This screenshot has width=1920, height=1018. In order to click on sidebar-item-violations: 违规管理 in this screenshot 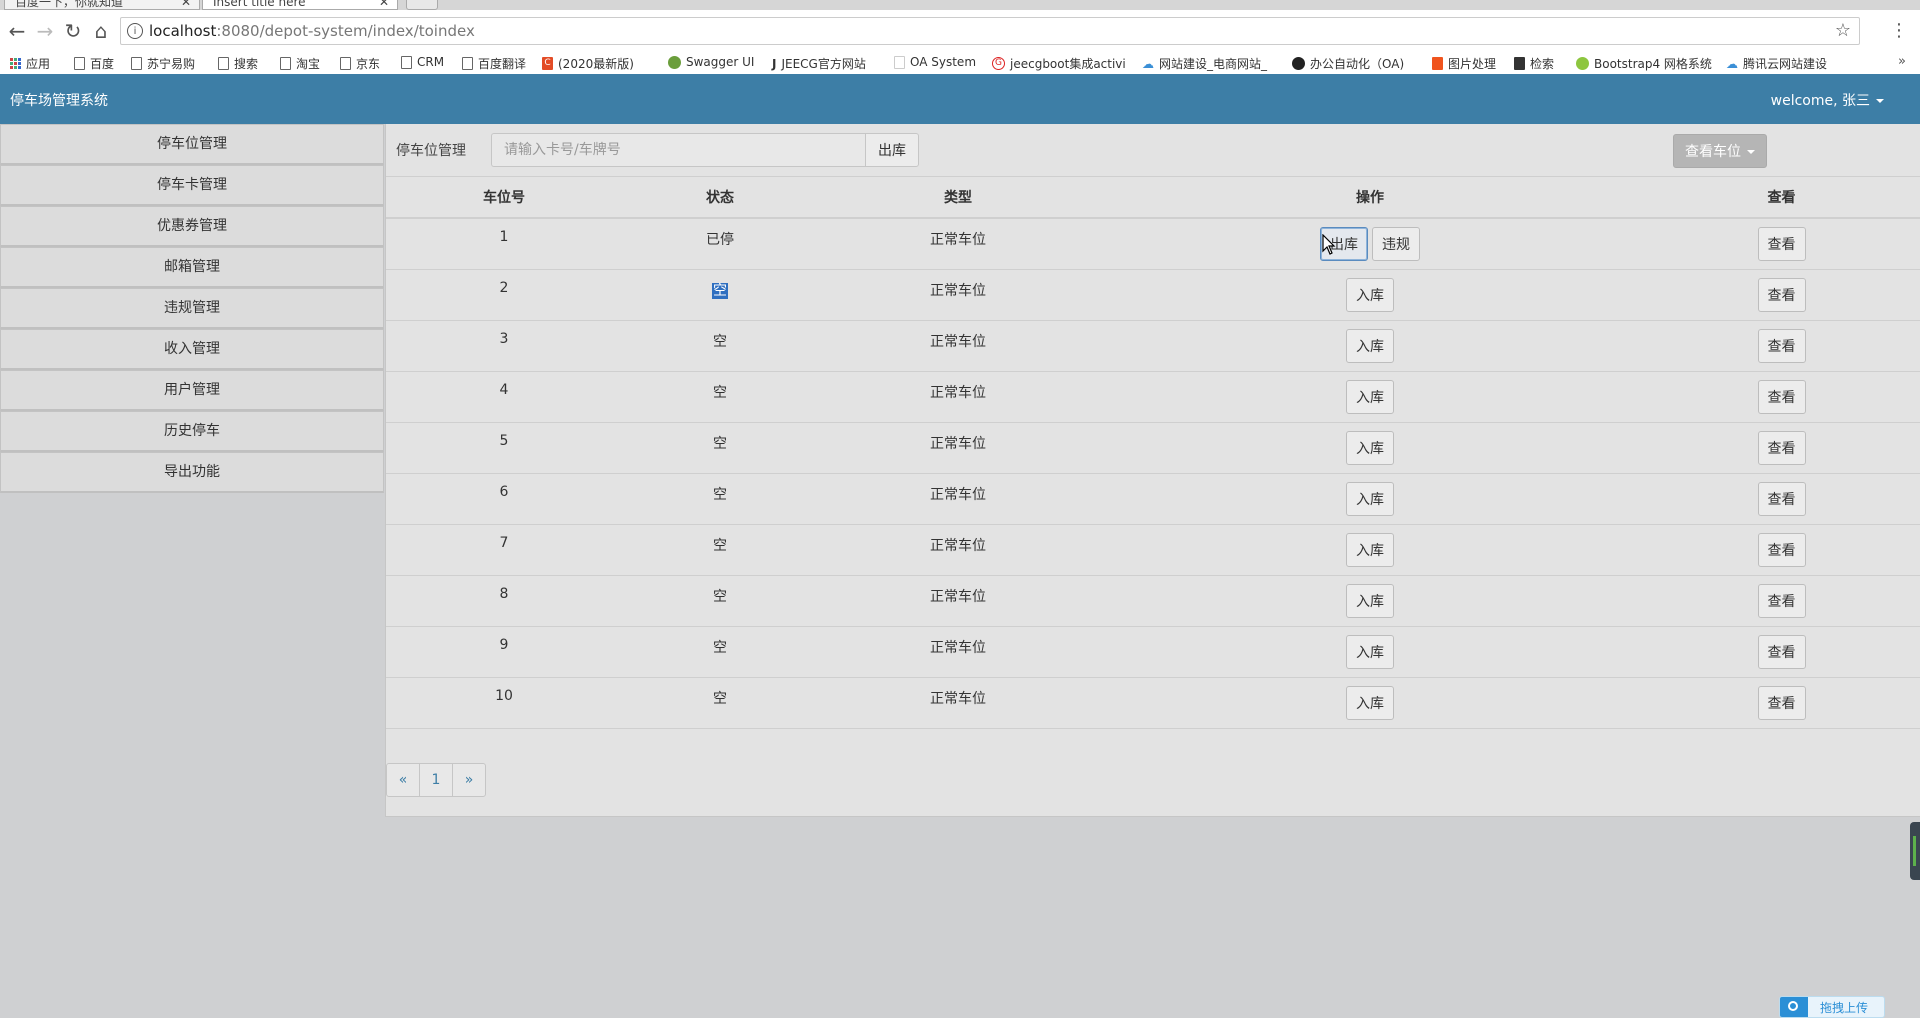, I will do `click(192, 308)`.